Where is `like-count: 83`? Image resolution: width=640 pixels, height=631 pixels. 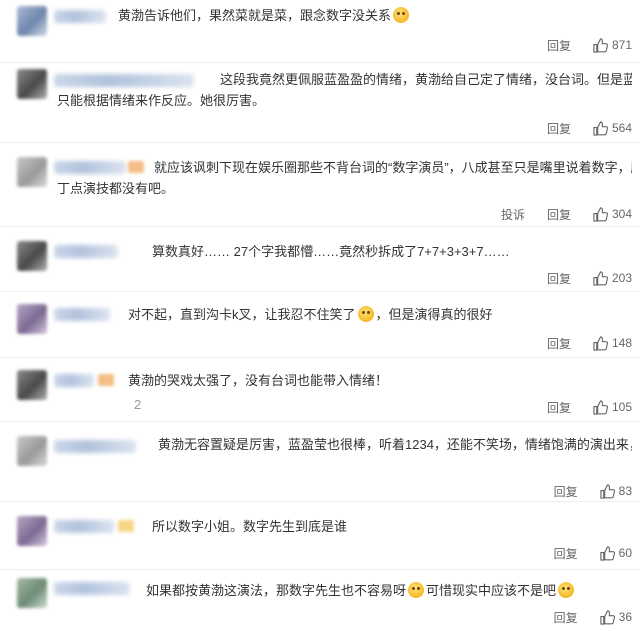 like-count: 83 is located at coordinates (625, 491).